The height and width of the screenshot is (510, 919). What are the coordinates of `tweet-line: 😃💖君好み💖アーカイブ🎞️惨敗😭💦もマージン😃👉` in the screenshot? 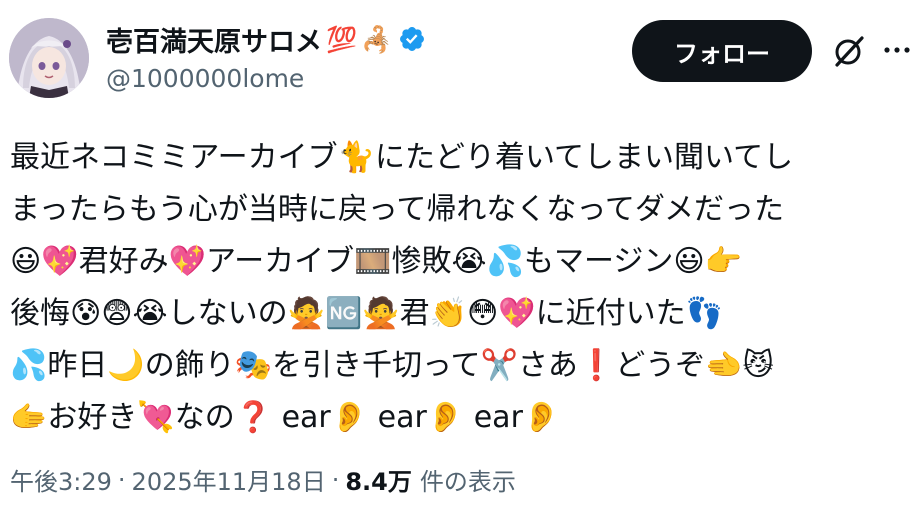 It's located at (376, 261).